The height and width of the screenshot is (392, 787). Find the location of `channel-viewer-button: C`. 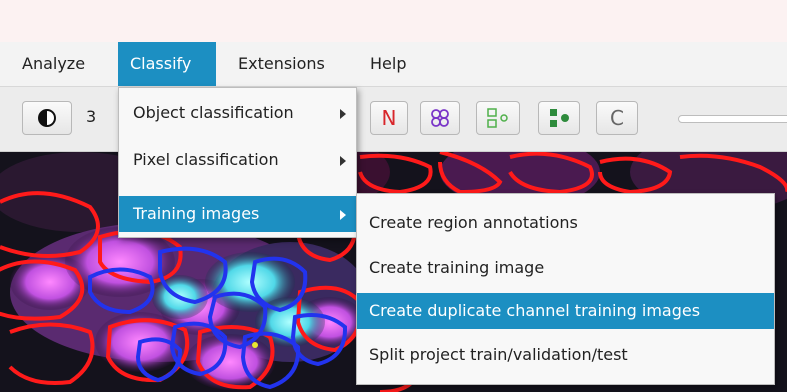

channel-viewer-button: C is located at coordinates (617, 118).